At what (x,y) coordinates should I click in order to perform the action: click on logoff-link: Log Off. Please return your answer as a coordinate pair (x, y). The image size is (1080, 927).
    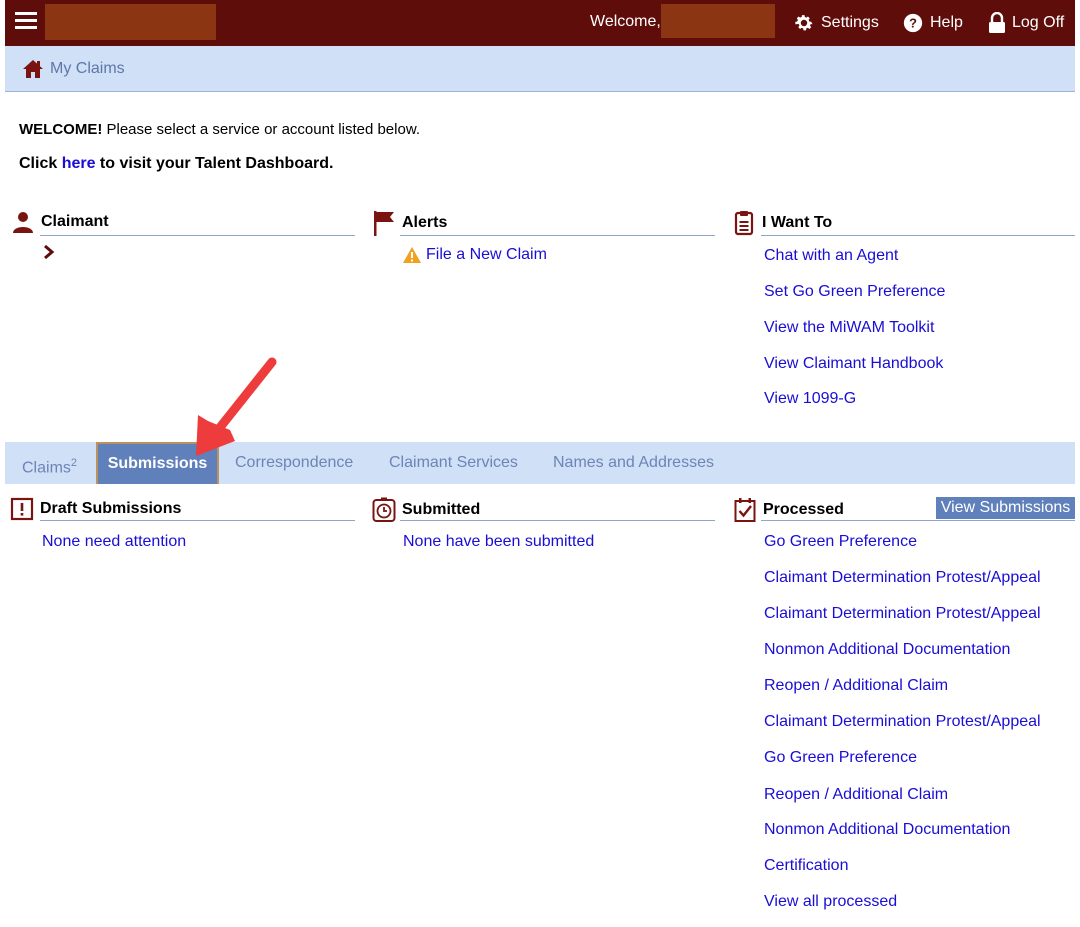
    Looking at the image, I should click on (1026, 23).